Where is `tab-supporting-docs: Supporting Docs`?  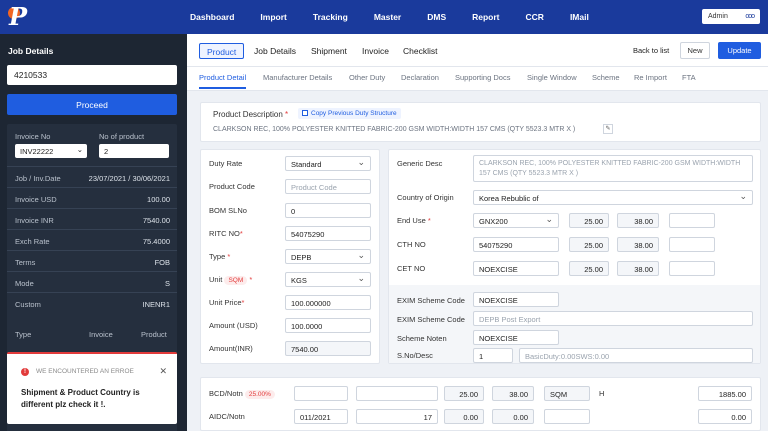
tab-supporting-docs: Supporting Docs is located at coordinates (482, 80).